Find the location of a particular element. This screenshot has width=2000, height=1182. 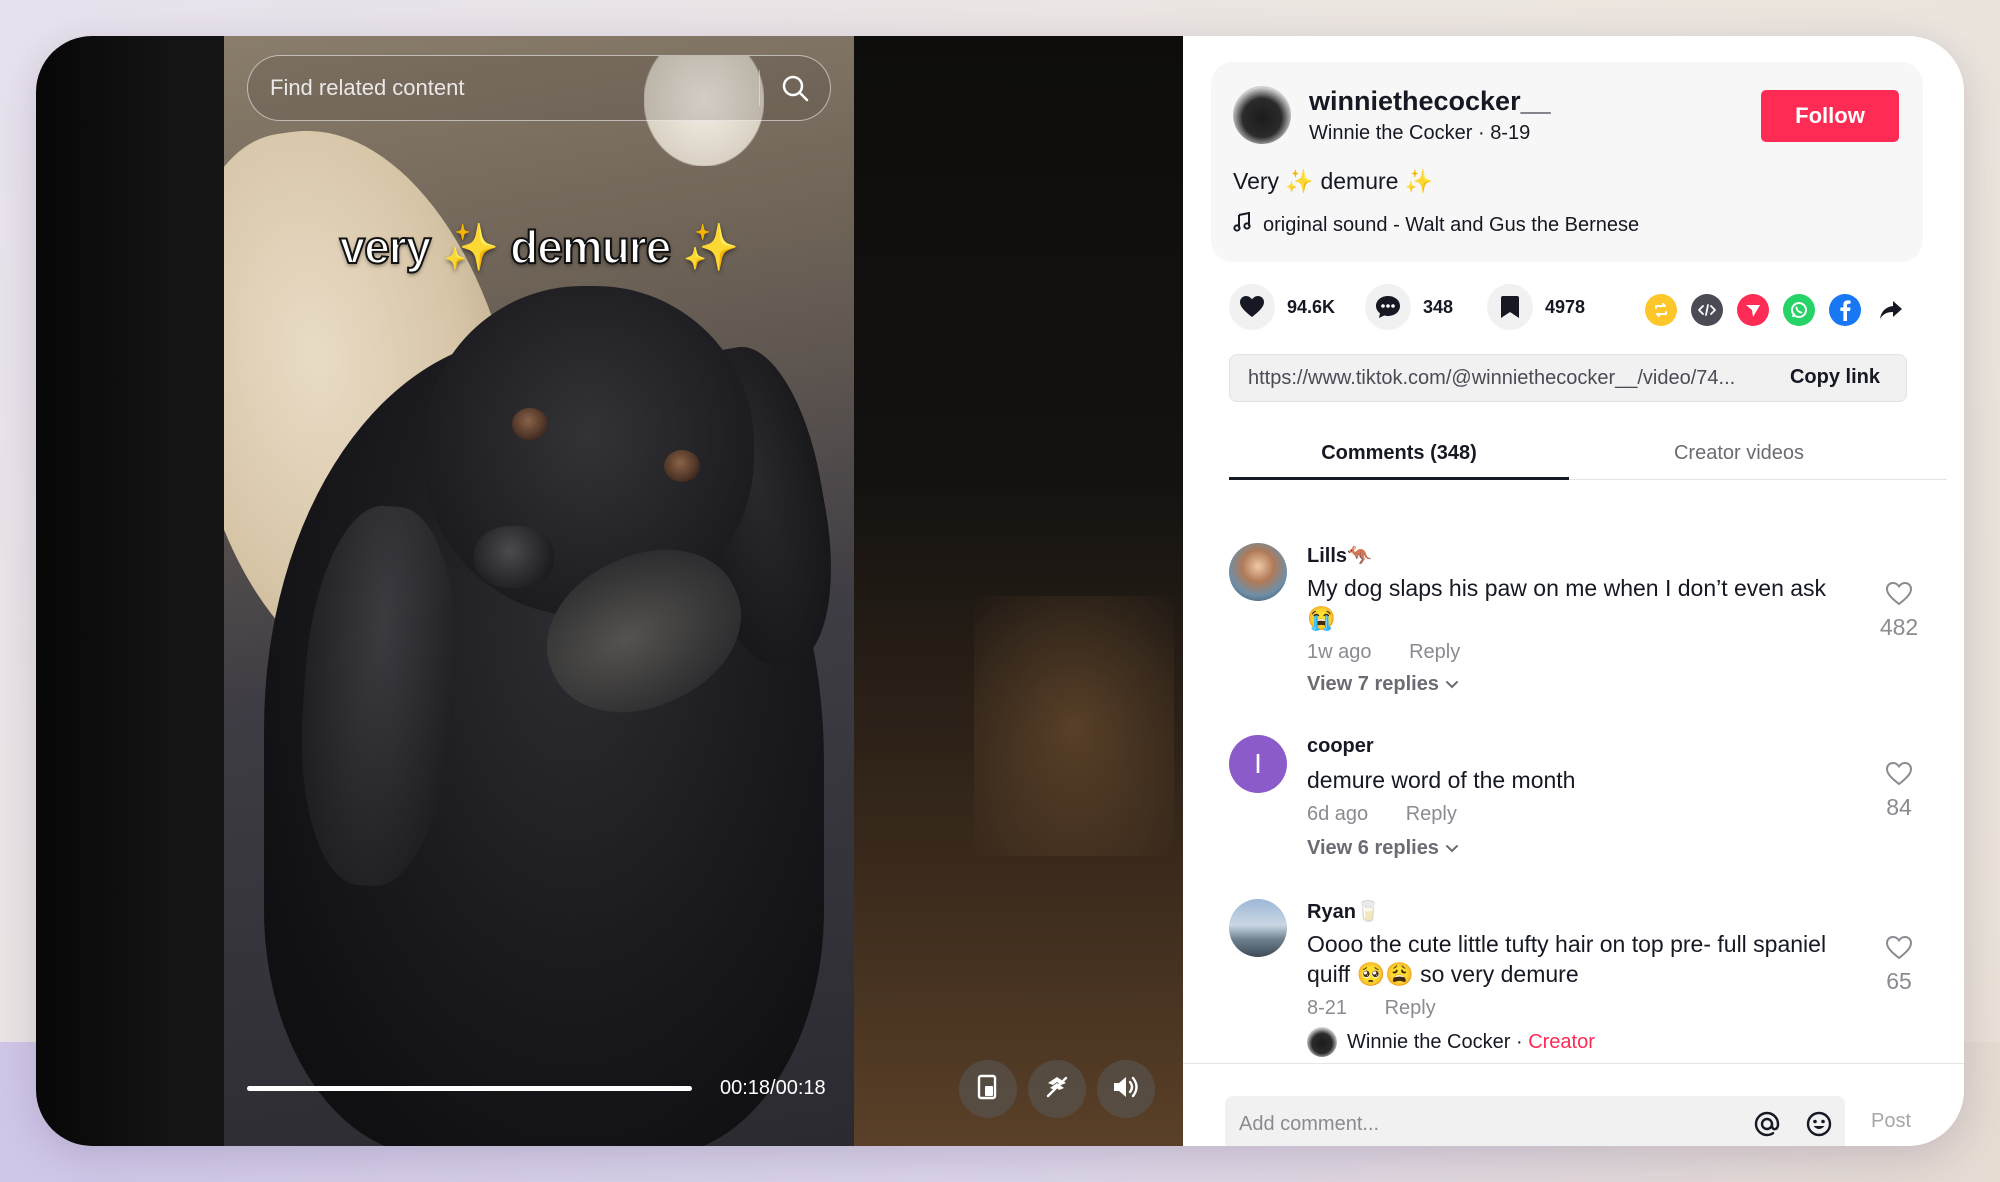

commenter-name: Ryan is located at coordinates (1331, 912).